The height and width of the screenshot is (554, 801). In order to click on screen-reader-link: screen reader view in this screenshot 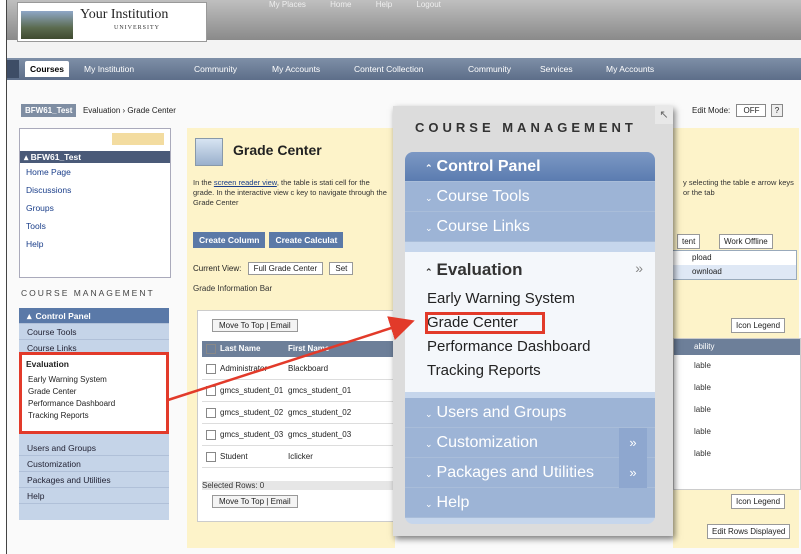, I will do `click(245, 182)`.